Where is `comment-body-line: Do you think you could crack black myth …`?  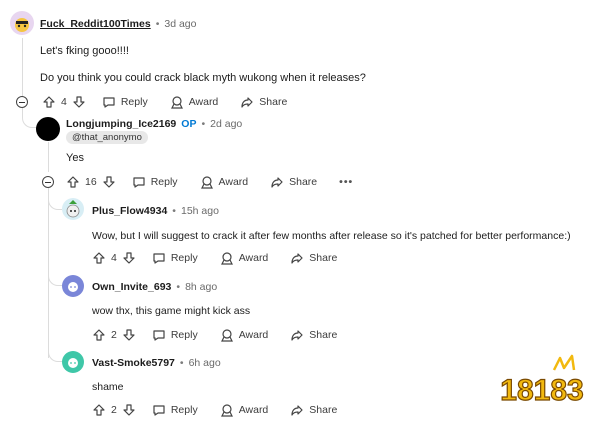
comment-body-line: Do you think you could crack black myth … is located at coordinates (203, 78).